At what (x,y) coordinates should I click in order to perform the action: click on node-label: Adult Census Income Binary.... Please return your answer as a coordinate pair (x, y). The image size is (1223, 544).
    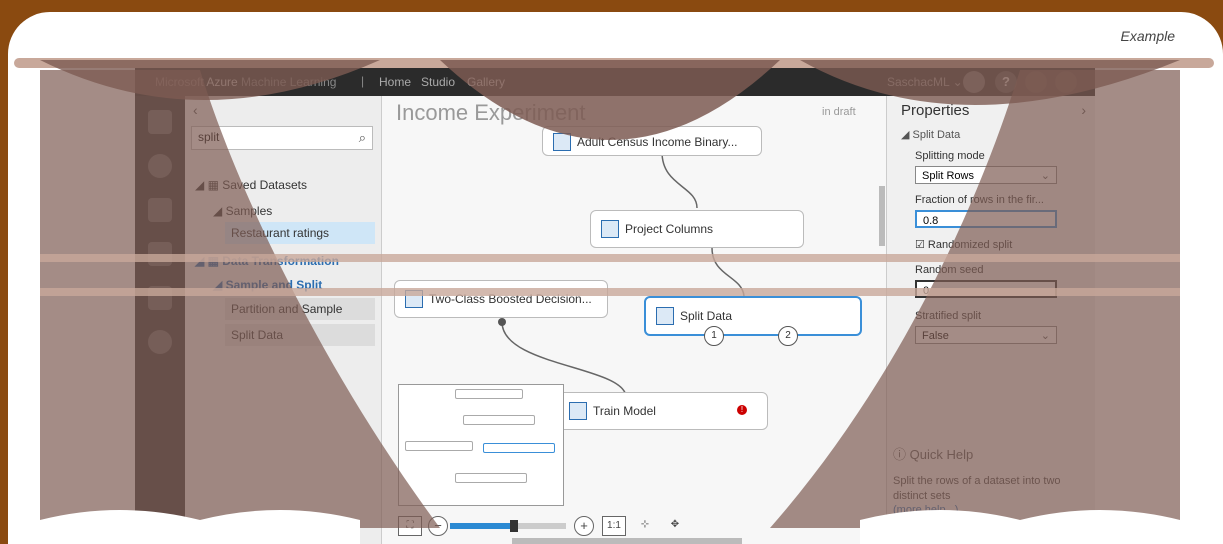
    Looking at the image, I should click on (657, 142).